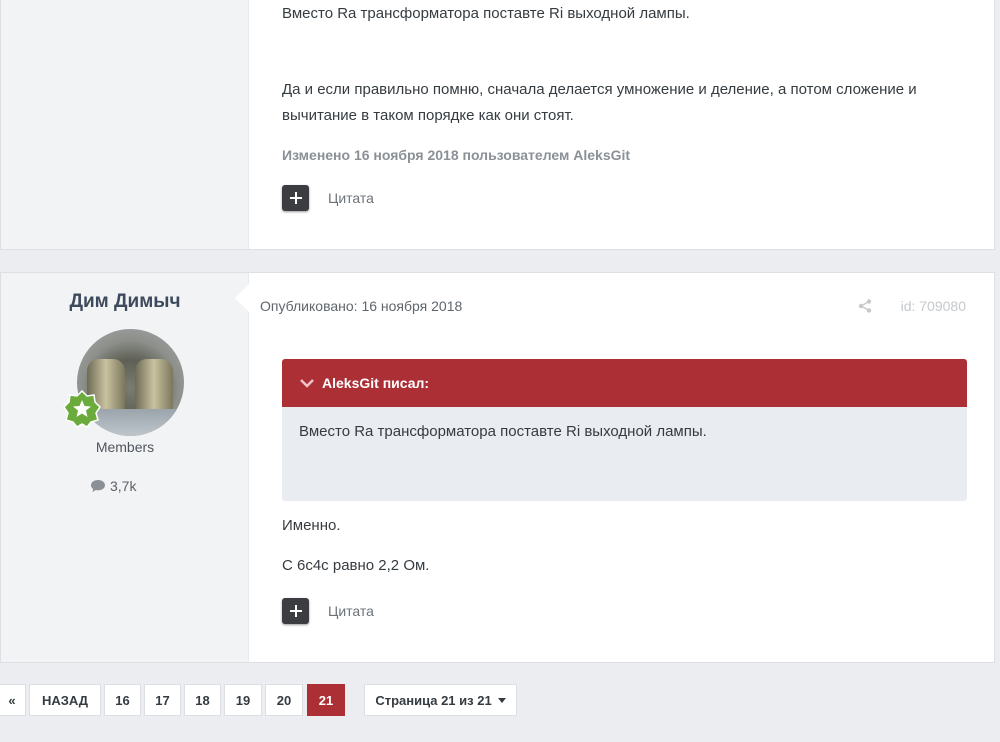  What do you see at coordinates (125, 467) in the screenshot?
I see `author-panel: Дим Димыч Members 3,7k` at bounding box center [125, 467].